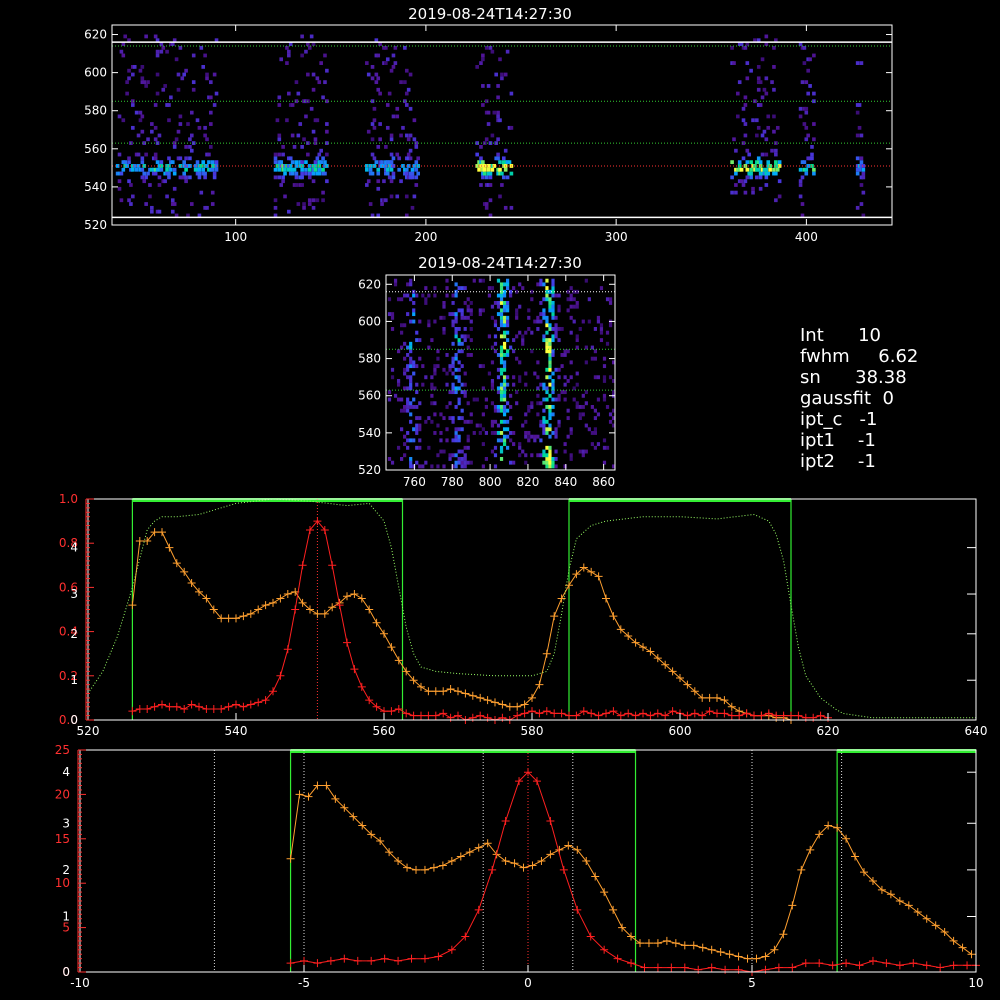 This screenshot has height=1000, width=1000. Describe the element at coordinates (752, 983) in the screenshot. I see `x-tick-label: 5` at that location.